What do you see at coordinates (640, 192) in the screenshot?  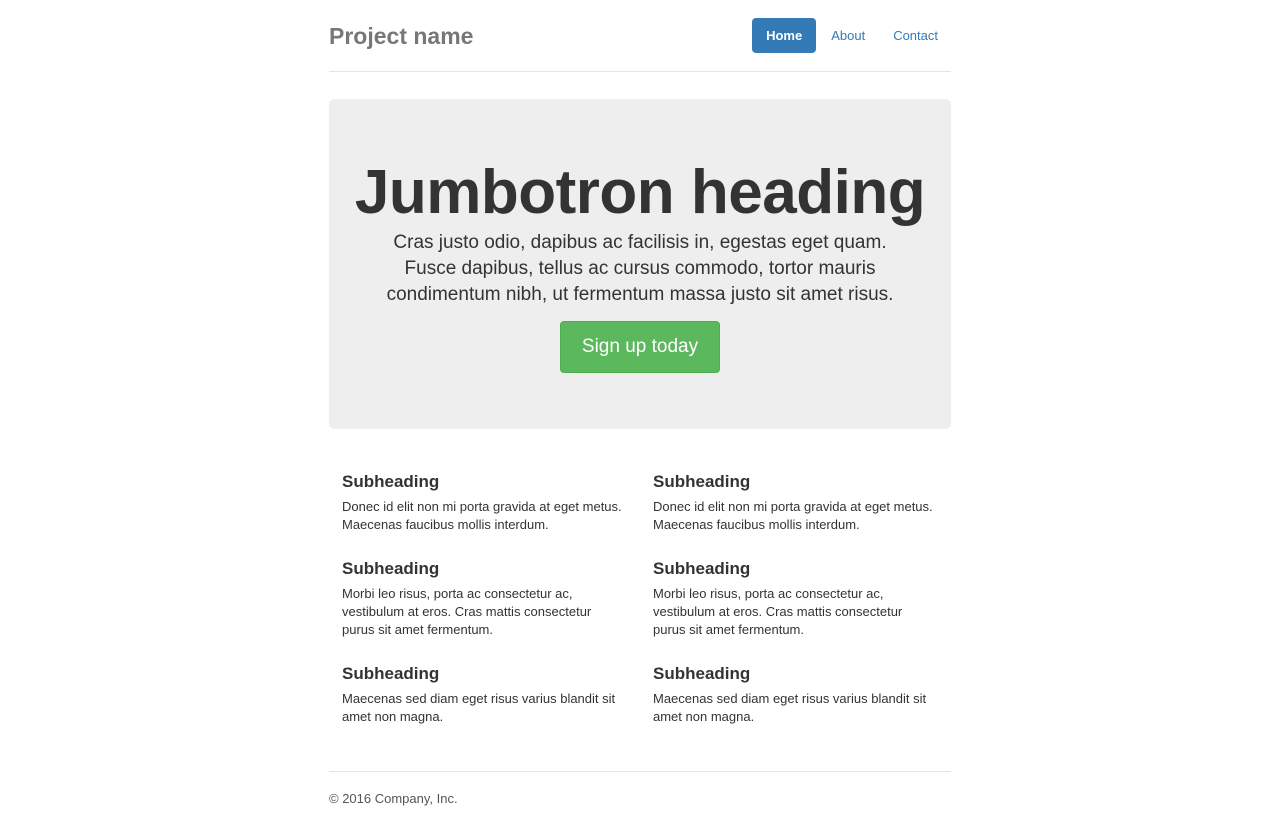 I see `jumbotron-heading: Jumbotron heading` at bounding box center [640, 192].